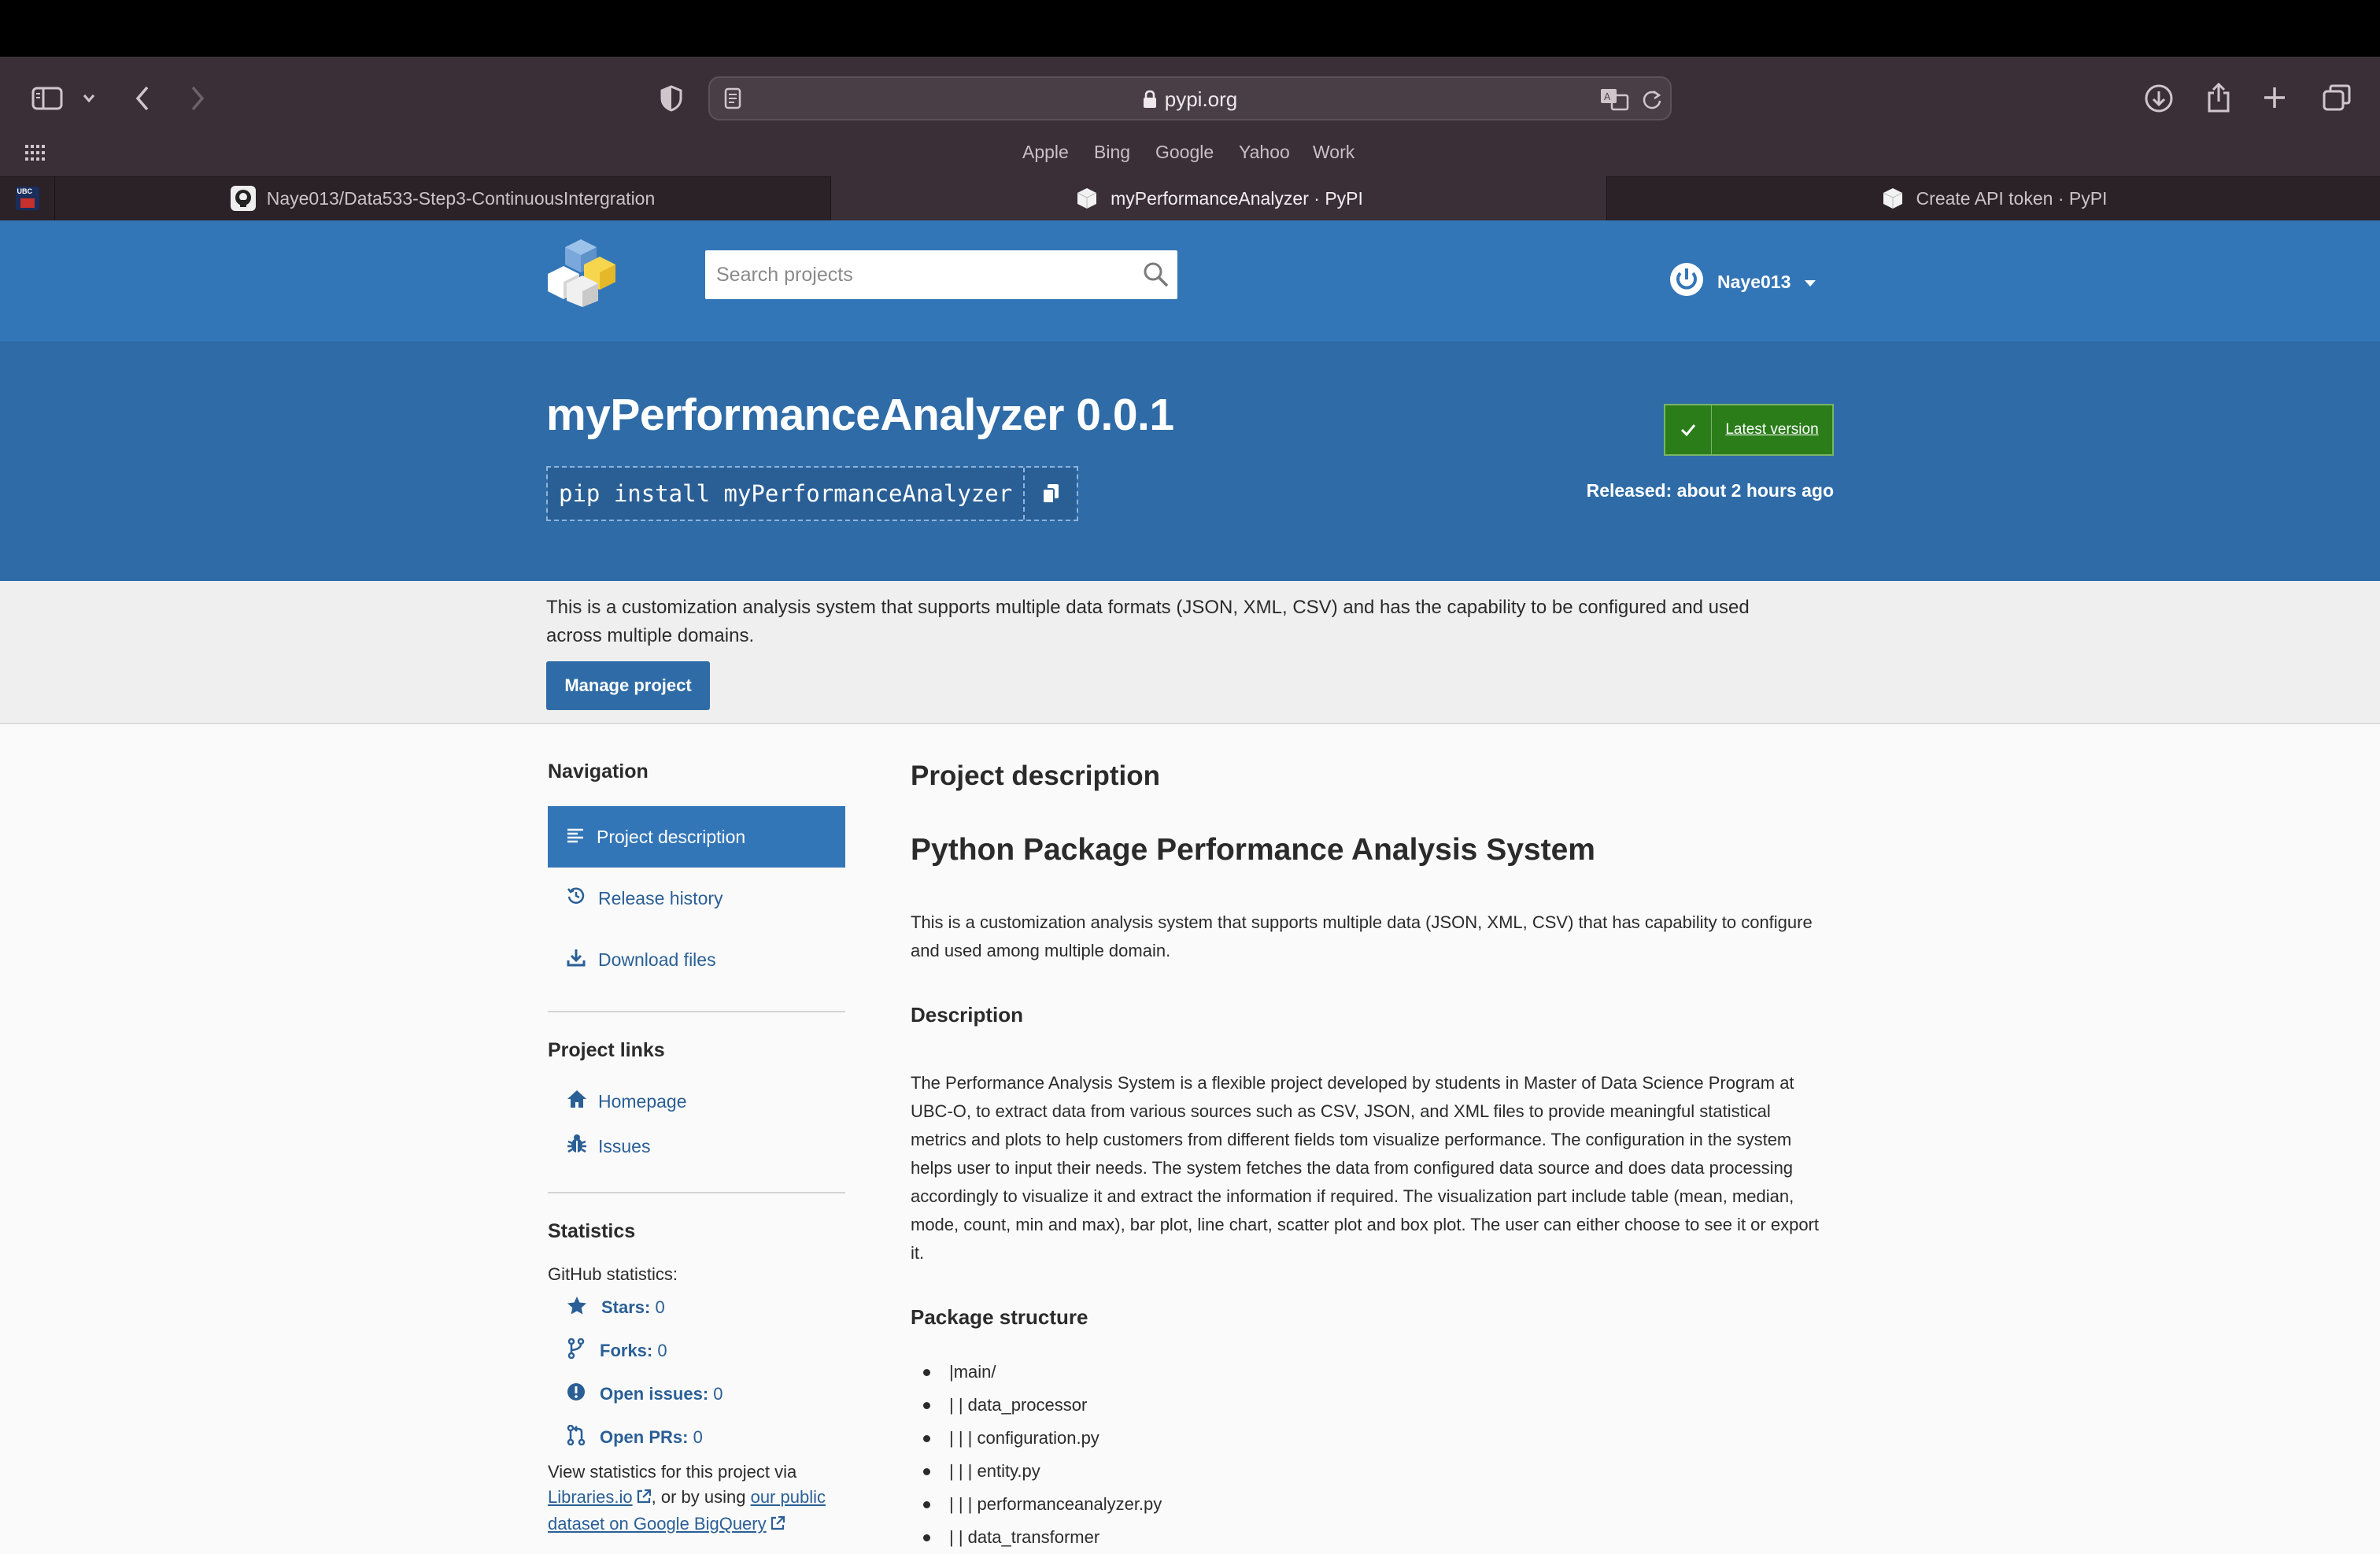 This screenshot has height=1554, width=2380. What do you see at coordinates (2012, 198) in the screenshot?
I see `tab-label: Create API token · PyPI` at bounding box center [2012, 198].